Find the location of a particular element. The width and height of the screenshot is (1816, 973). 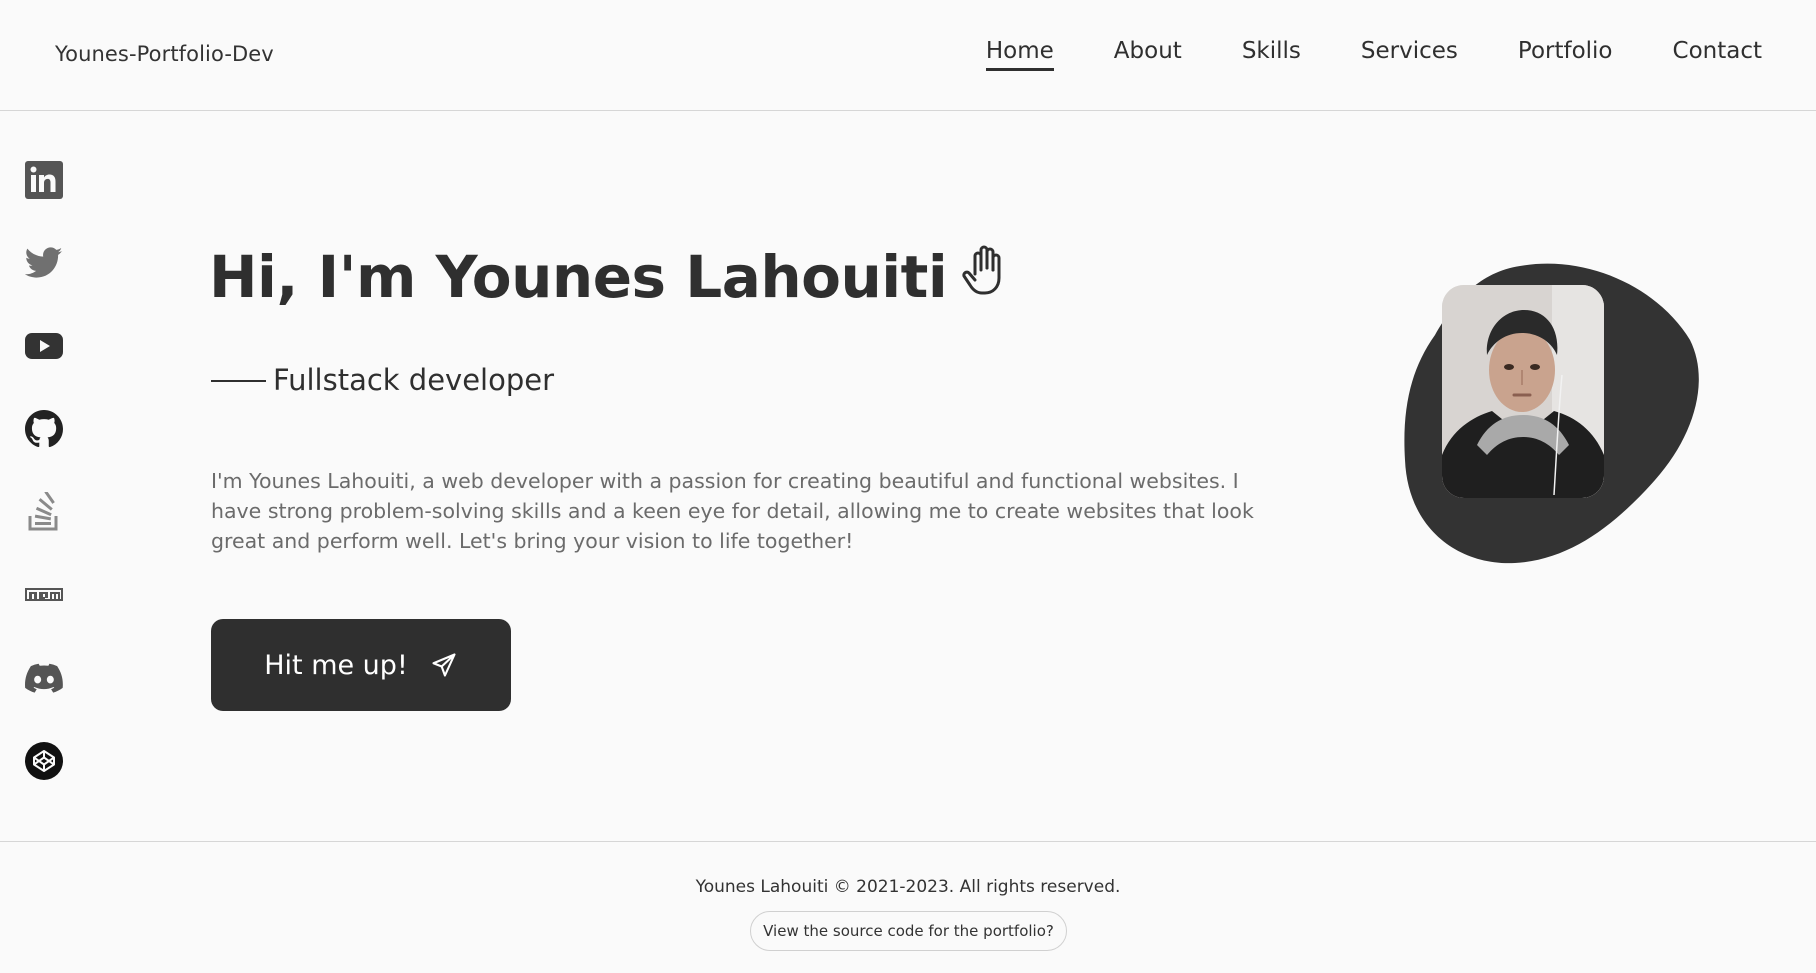

waving-hand-icon is located at coordinates (984, 276).